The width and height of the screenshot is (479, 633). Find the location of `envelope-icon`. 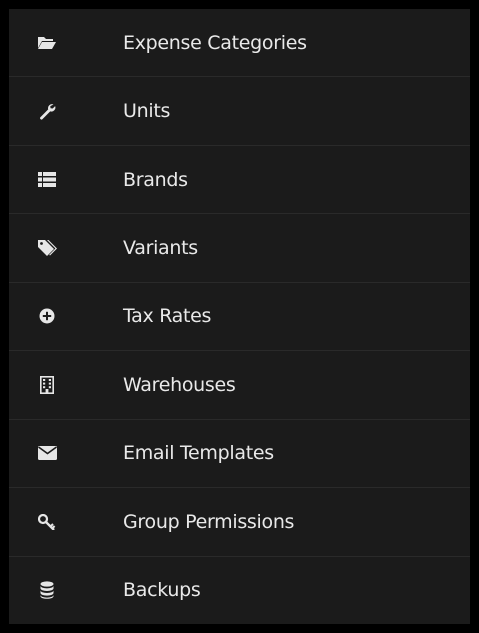

envelope-icon is located at coordinates (47, 453).